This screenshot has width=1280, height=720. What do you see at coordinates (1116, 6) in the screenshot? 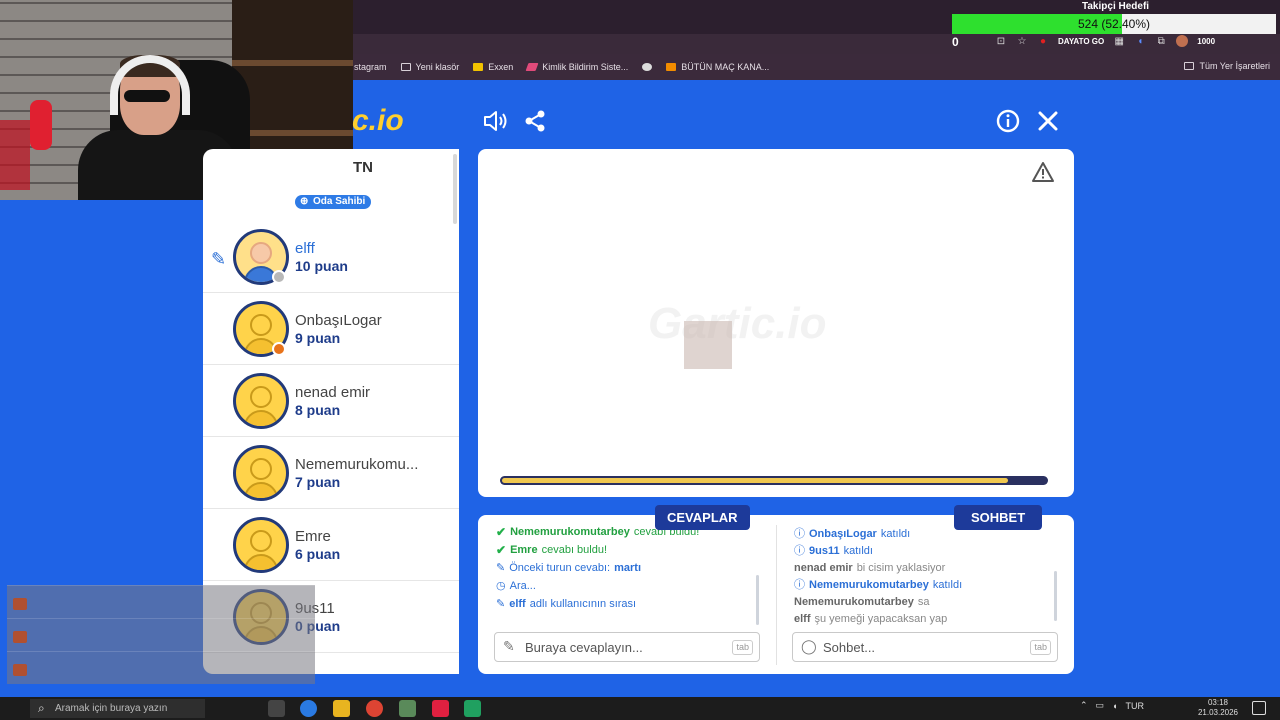
I see `goal-title: Takipçi Hedefi` at bounding box center [1116, 6].